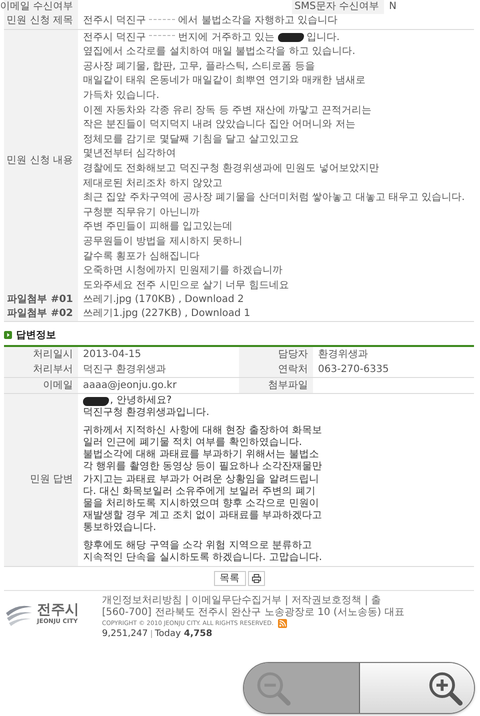 This screenshot has width=480, height=716. I want to click on field-label: 처리일시, so click(41, 354).